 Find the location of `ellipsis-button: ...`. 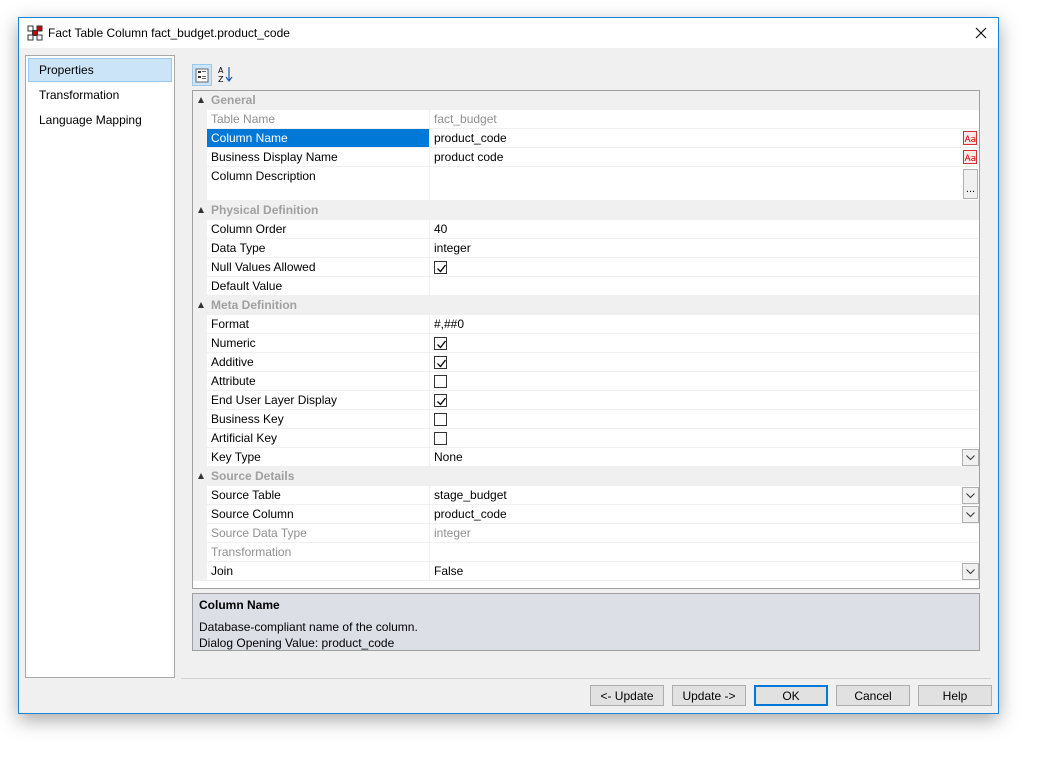

ellipsis-button: ... is located at coordinates (970, 184).